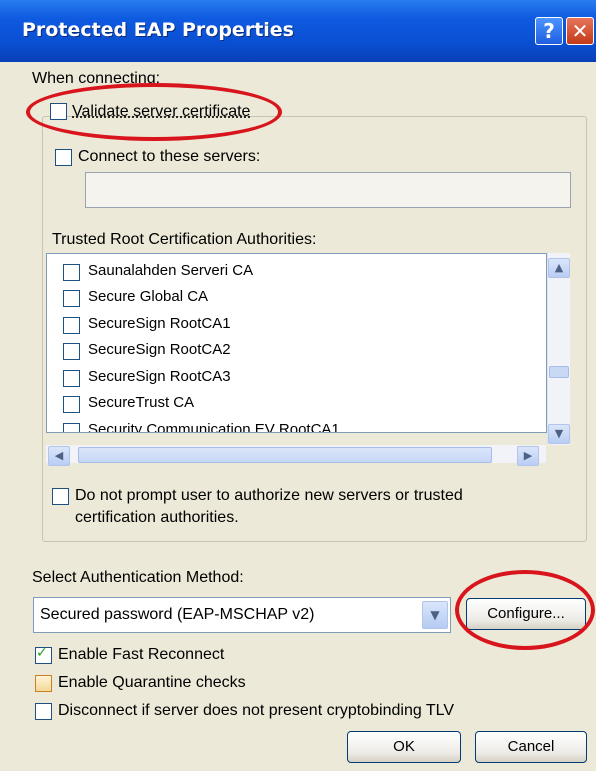 This screenshot has width=596, height=771. Describe the element at coordinates (60, 496) in the screenshot. I see `do-not-prompt-checkbox` at that location.